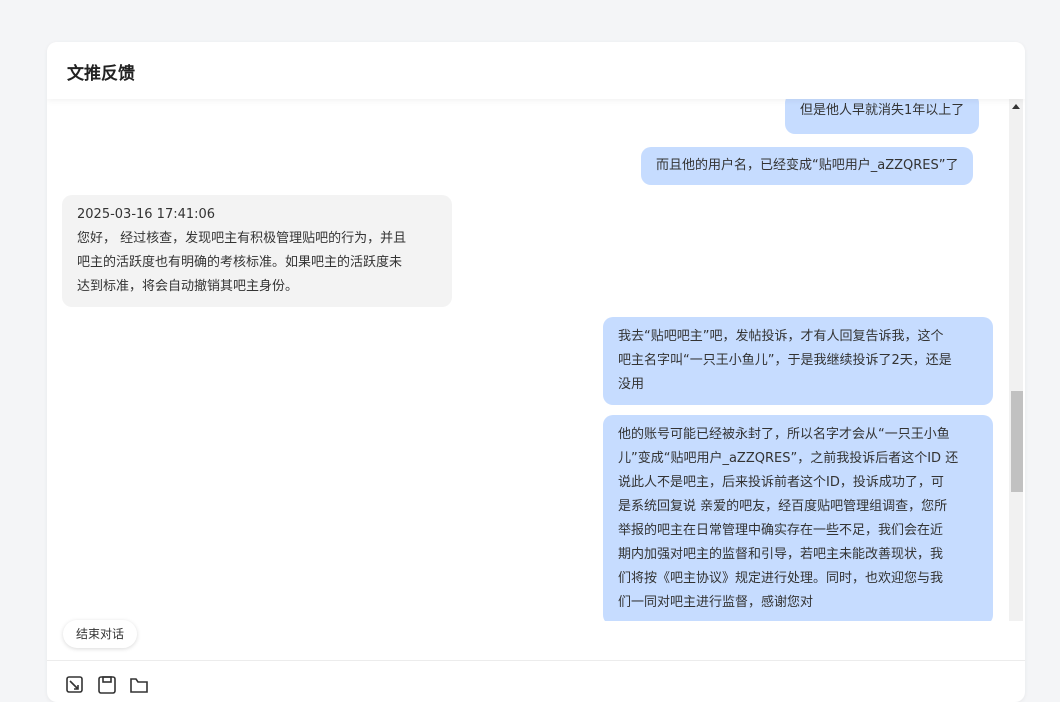 The image size is (1060, 702). I want to click on end-chat-button: 结束对话, so click(100, 634).